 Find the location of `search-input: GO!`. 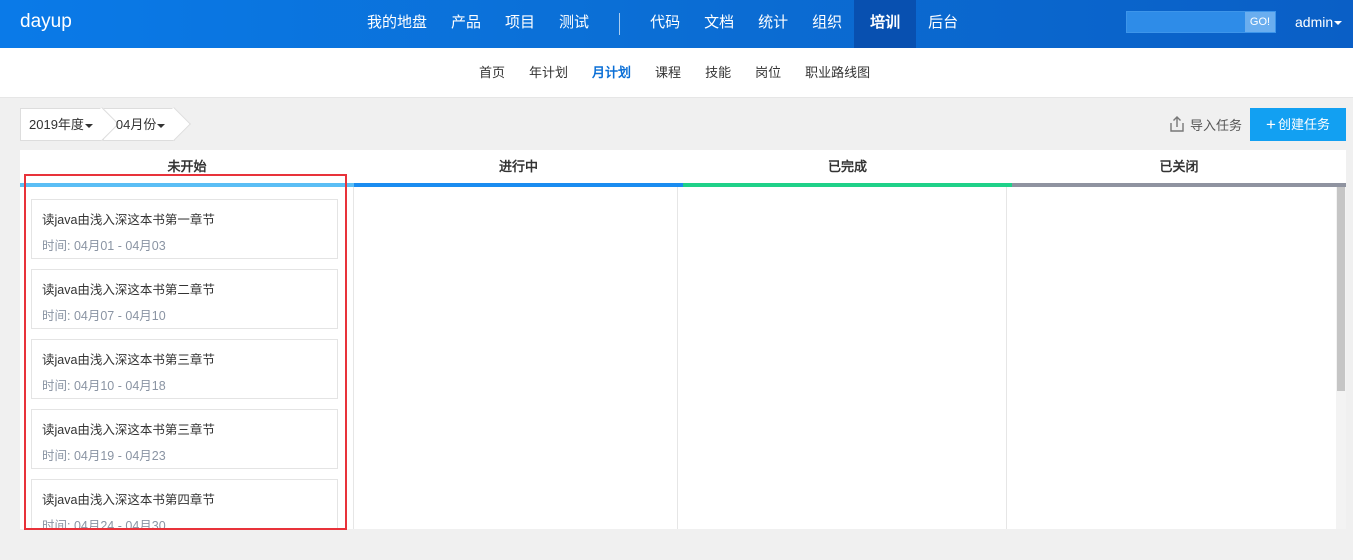

search-input: GO! is located at coordinates (1201, 22).